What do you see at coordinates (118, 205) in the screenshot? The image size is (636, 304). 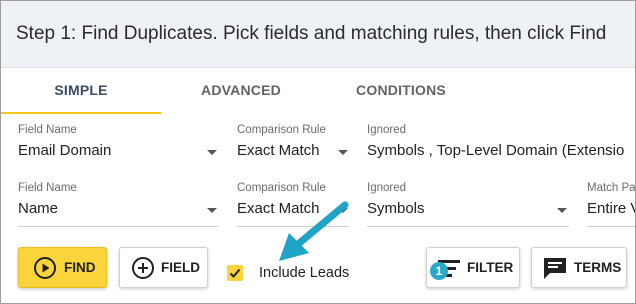 I see `field-name-select-2: Field Name Name` at bounding box center [118, 205].